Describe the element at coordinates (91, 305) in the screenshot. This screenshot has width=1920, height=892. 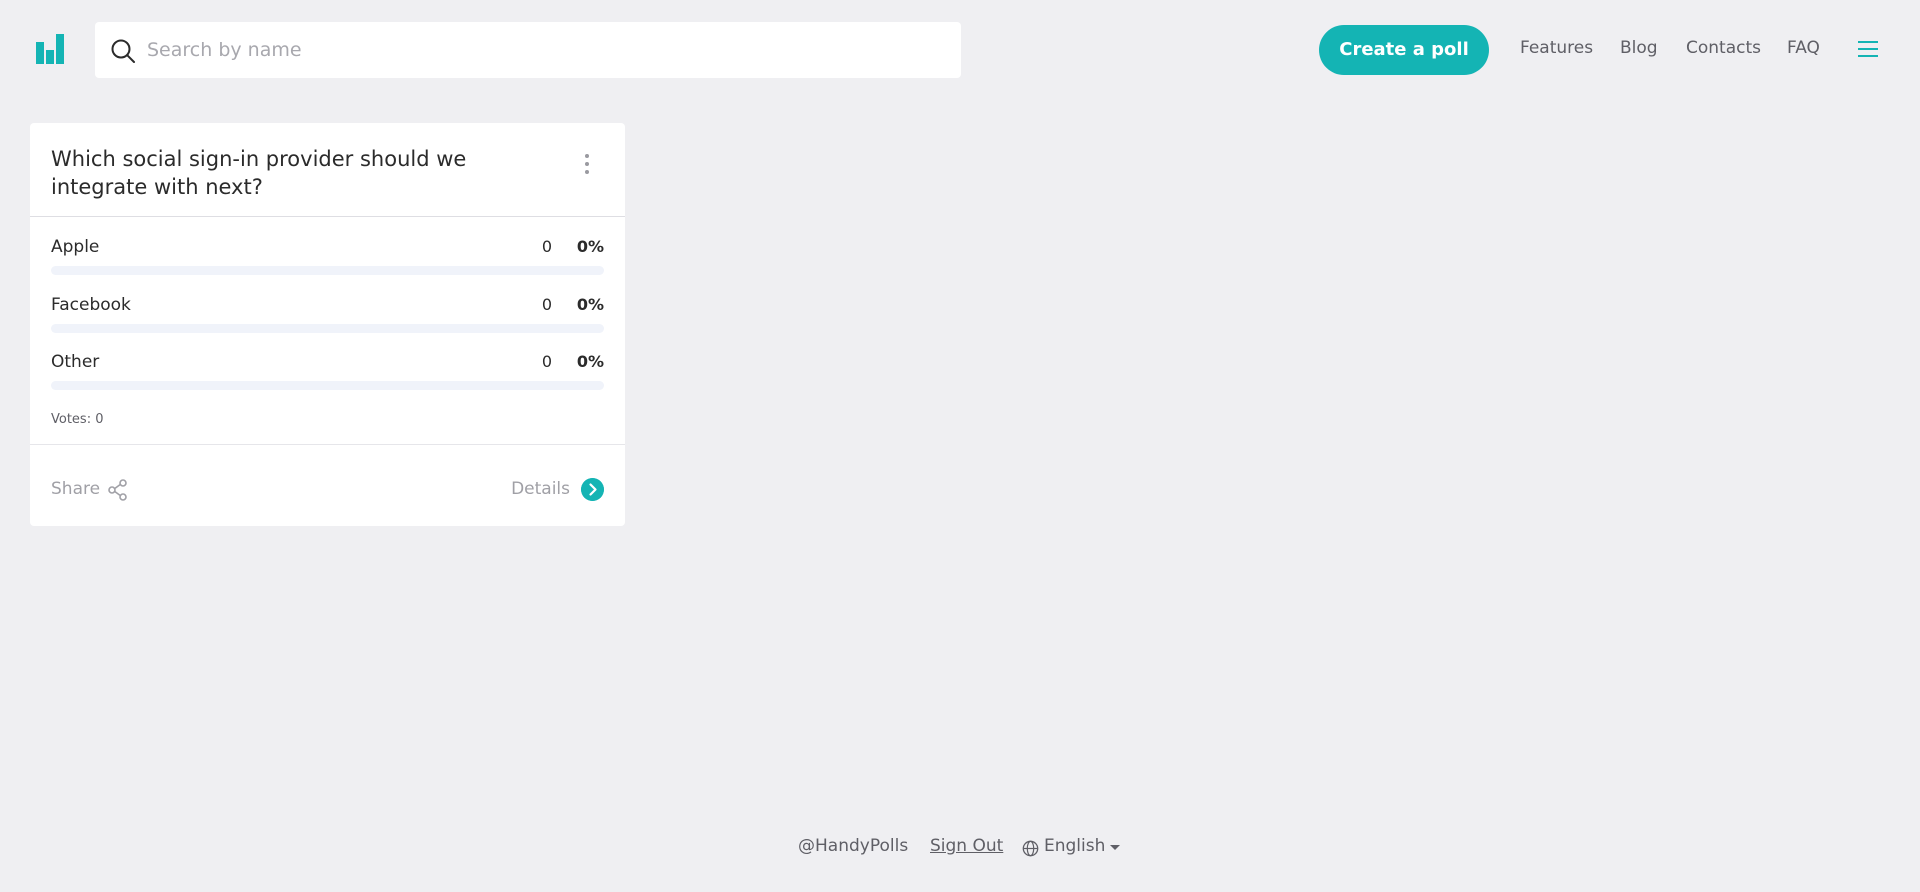
I see `option-label: Facebook` at that location.